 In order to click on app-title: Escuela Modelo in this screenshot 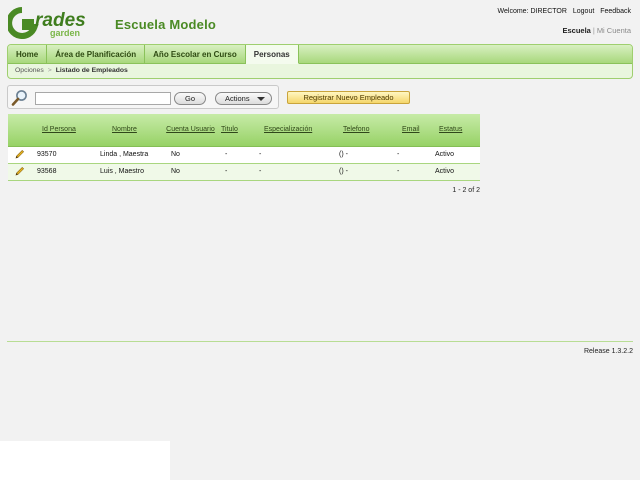, I will do `click(166, 24)`.